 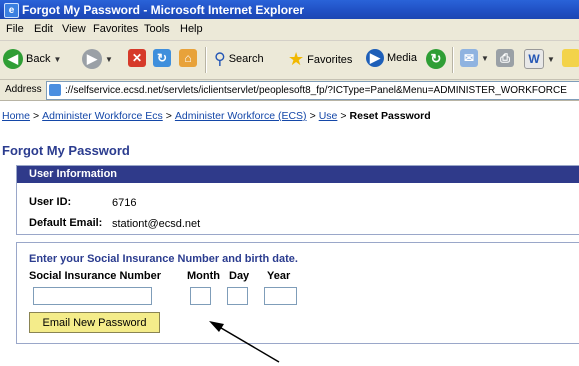 I want to click on arrow-shaft, so click(x=247, y=343).